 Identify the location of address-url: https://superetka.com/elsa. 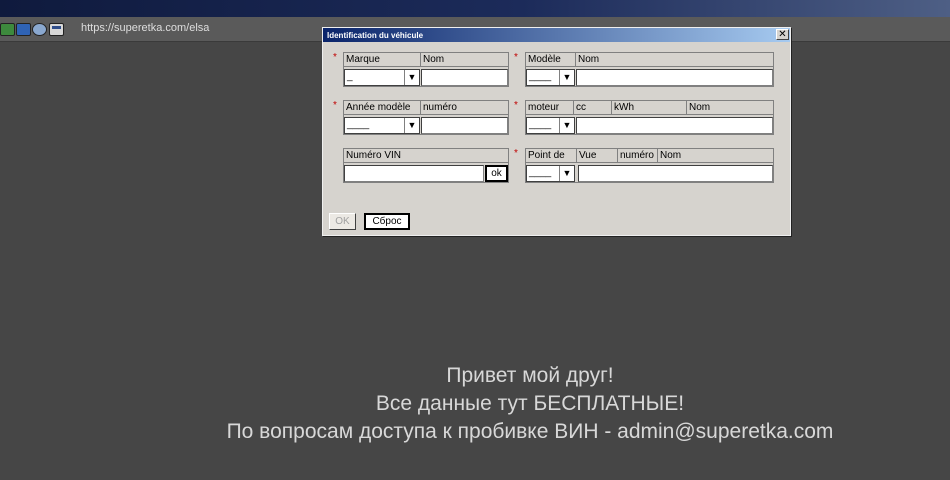
(145, 28).